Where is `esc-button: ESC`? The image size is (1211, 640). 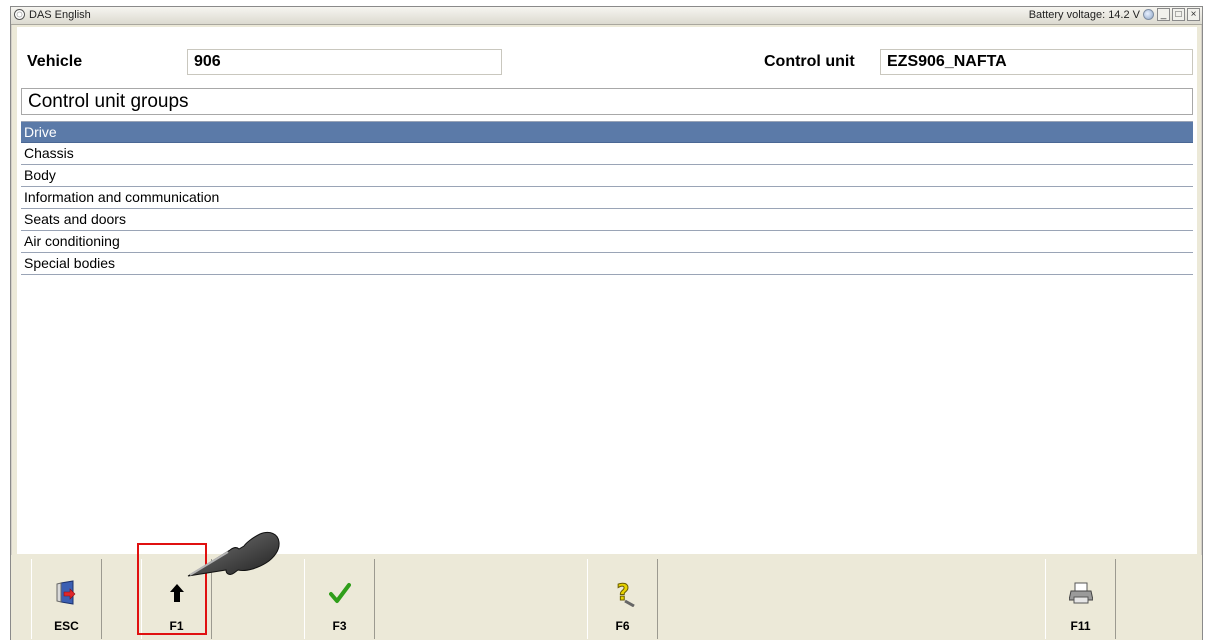 esc-button: ESC is located at coordinates (66, 599).